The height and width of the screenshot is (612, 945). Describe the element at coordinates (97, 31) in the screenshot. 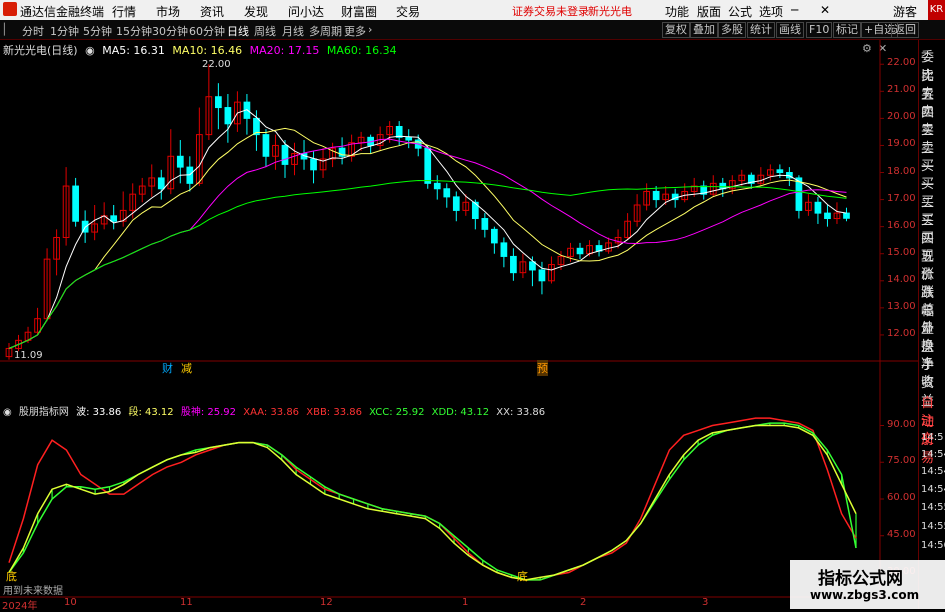

I see `period-5min: 5分钟` at that location.